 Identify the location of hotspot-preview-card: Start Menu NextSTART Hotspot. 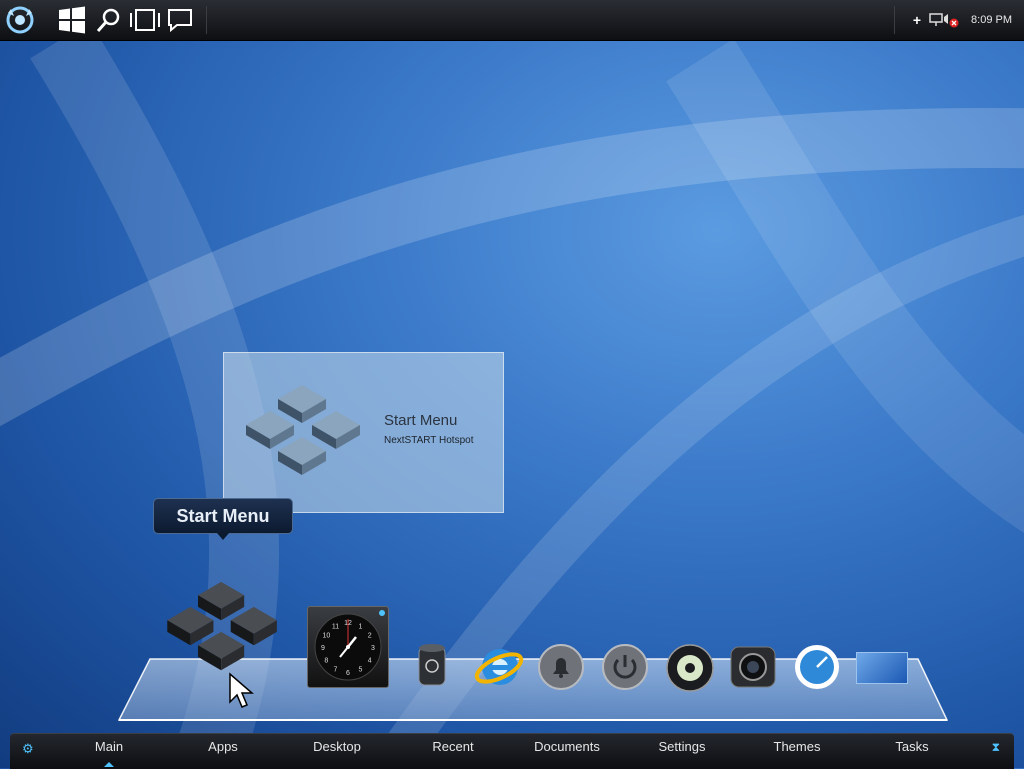
(363, 432).